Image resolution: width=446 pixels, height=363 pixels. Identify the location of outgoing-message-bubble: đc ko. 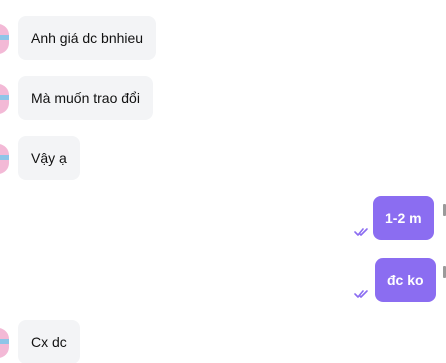
(405, 280).